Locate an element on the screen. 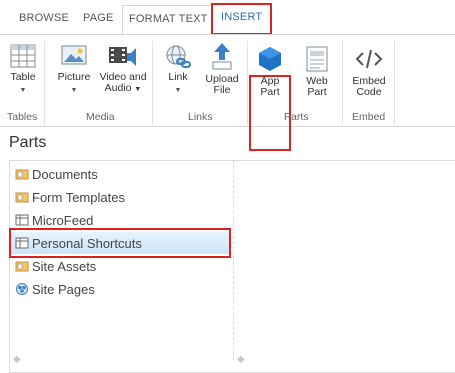  list-item-microfeed: MicroFeed is located at coordinates (54, 220).